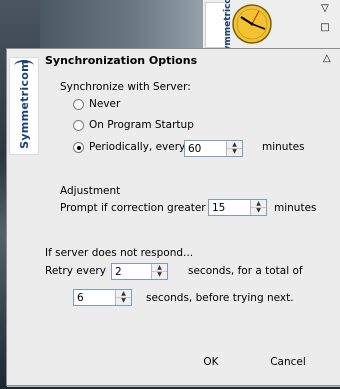  Describe the element at coordinates (237, 207) in the screenshot. I see `adjustment-stepper: 15 ▲ ▼` at that location.